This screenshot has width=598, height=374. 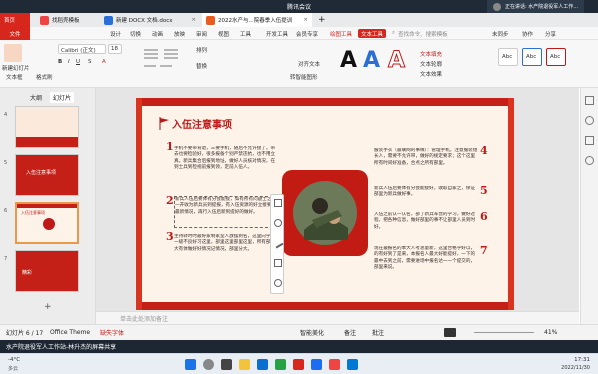 I want to click on add-slide-button: +, so click(x=48, y=307).